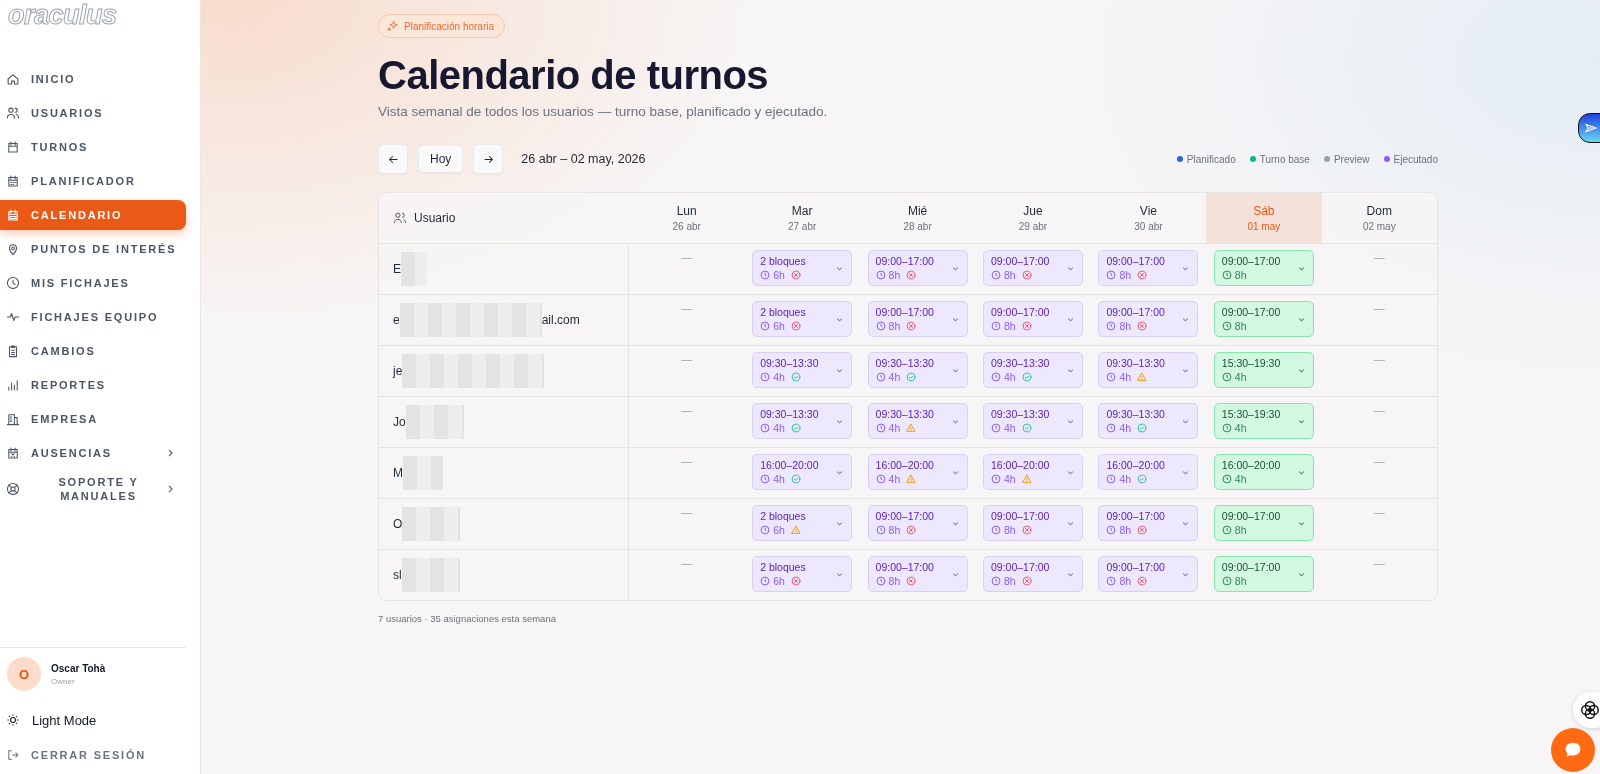 This screenshot has width=1600, height=774. Describe the element at coordinates (488, 159) in the screenshot. I see `next-week-button` at that location.